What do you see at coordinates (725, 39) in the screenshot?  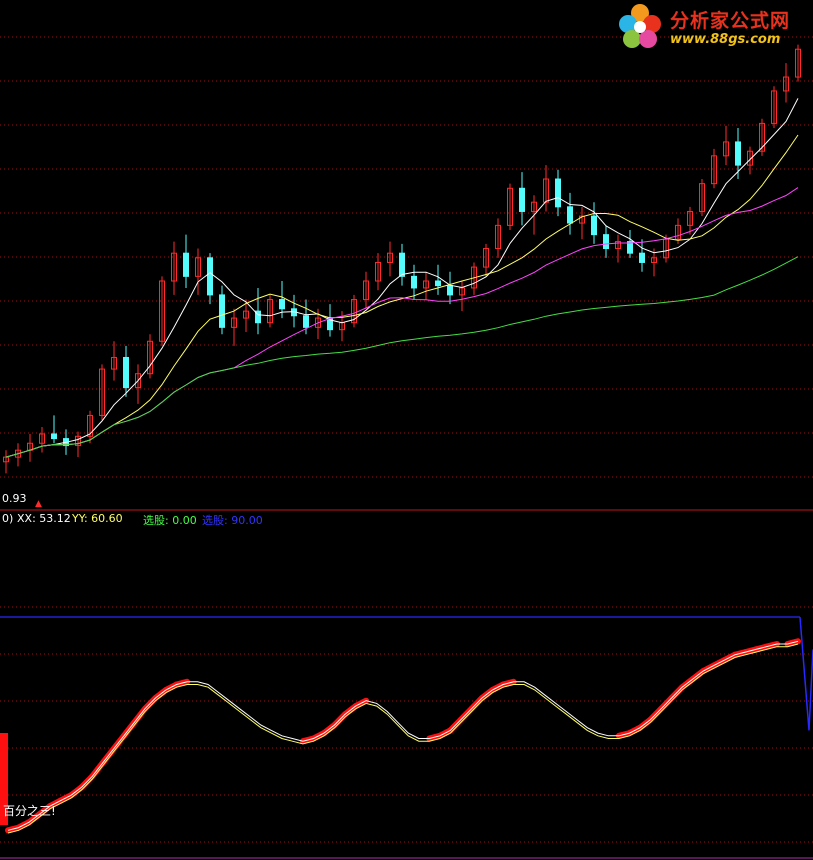 I see `logo-url: www.88gs.com` at bounding box center [725, 39].